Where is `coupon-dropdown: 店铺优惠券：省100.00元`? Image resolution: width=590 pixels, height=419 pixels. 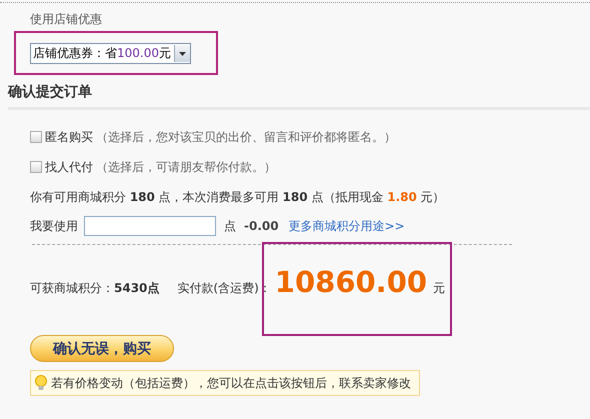 coupon-dropdown: 店铺优惠券：省100.00元 is located at coordinates (110, 53).